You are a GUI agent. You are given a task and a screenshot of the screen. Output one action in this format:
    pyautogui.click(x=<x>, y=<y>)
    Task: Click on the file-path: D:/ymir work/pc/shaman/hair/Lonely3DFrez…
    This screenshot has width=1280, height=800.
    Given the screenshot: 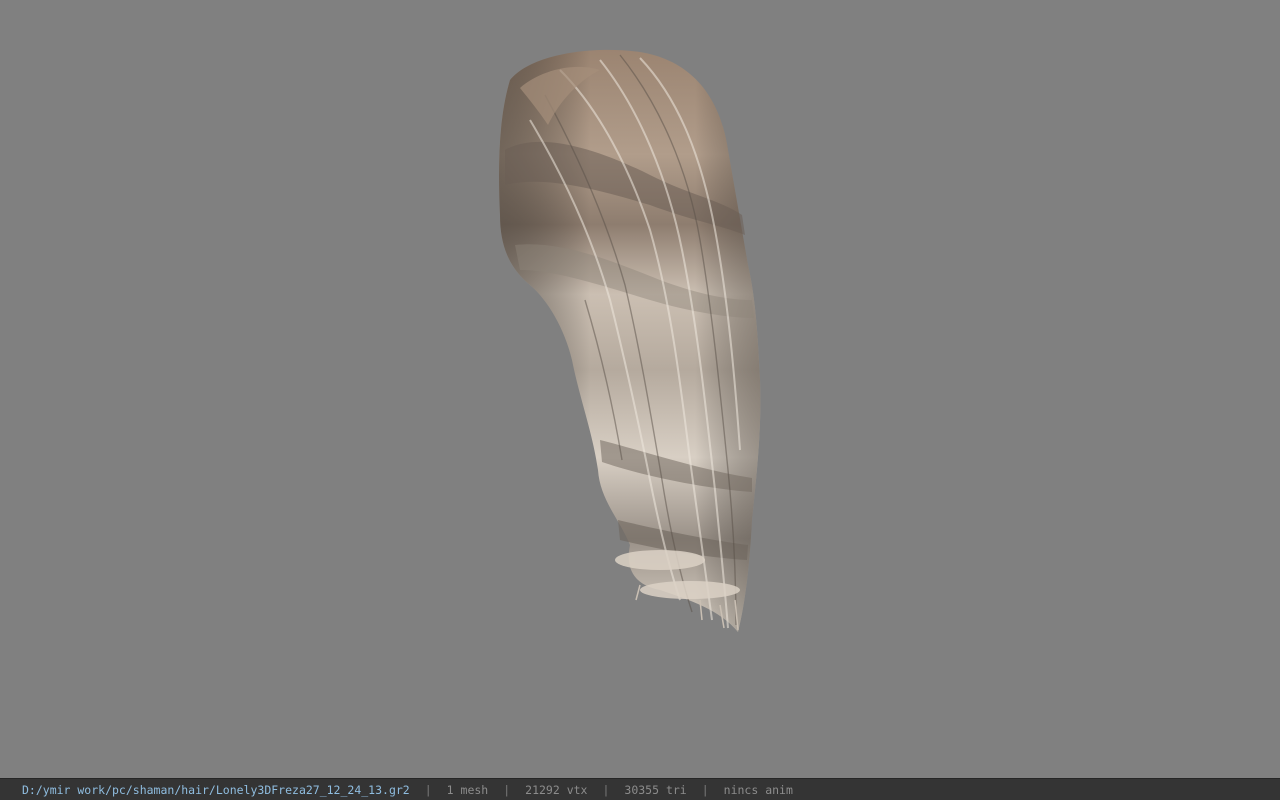 What is the action you would take?
    pyautogui.click(x=216, y=789)
    